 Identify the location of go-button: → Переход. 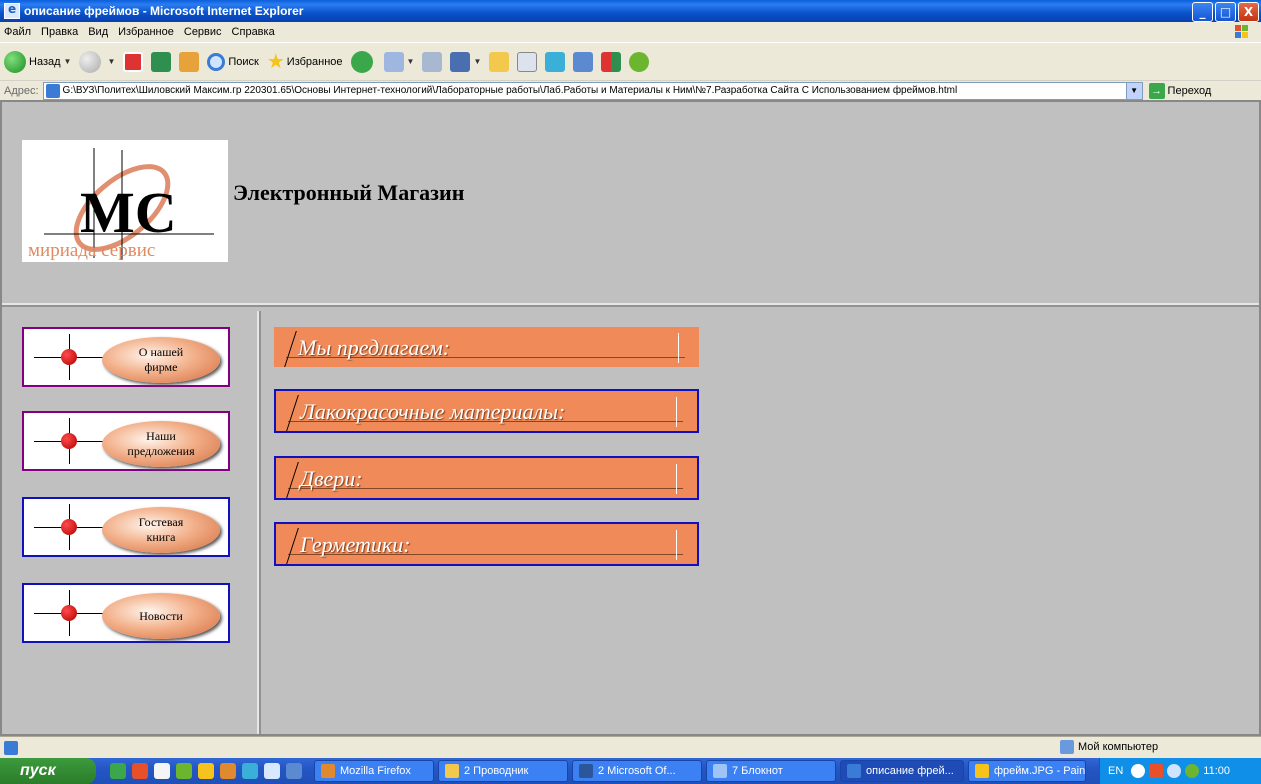
(1179, 90).